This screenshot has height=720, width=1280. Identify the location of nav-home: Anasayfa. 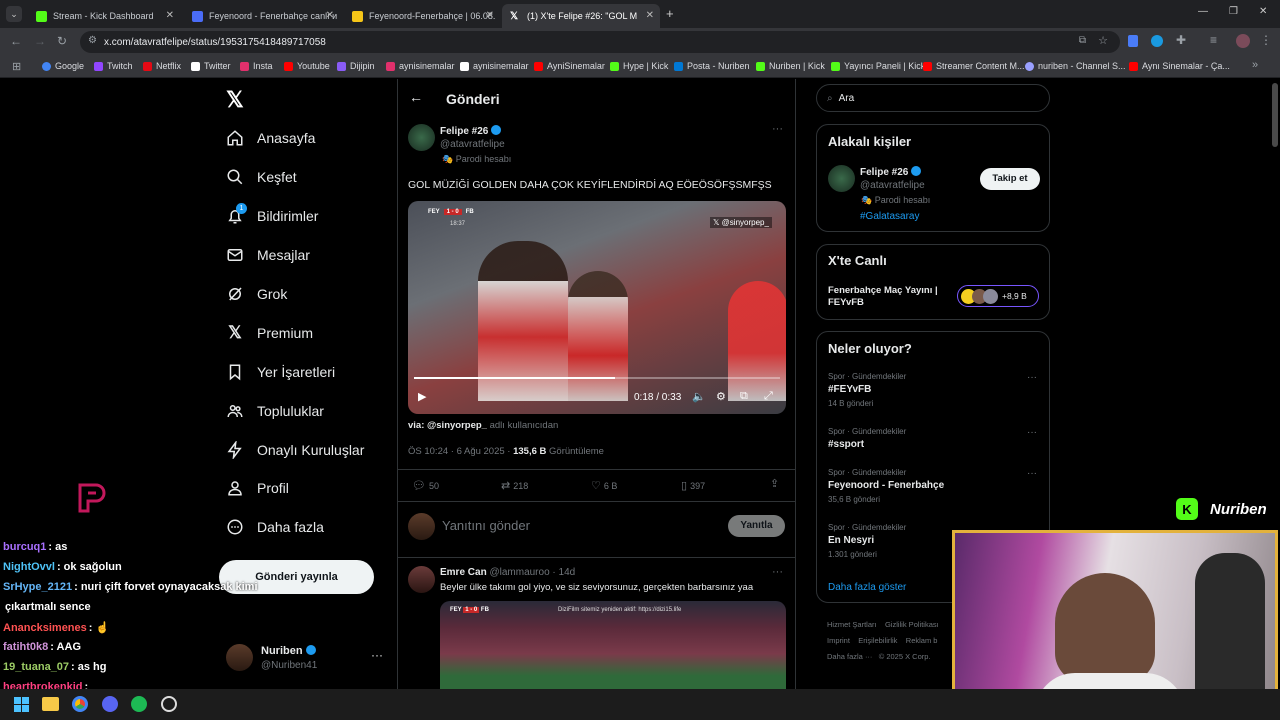
(270, 138).